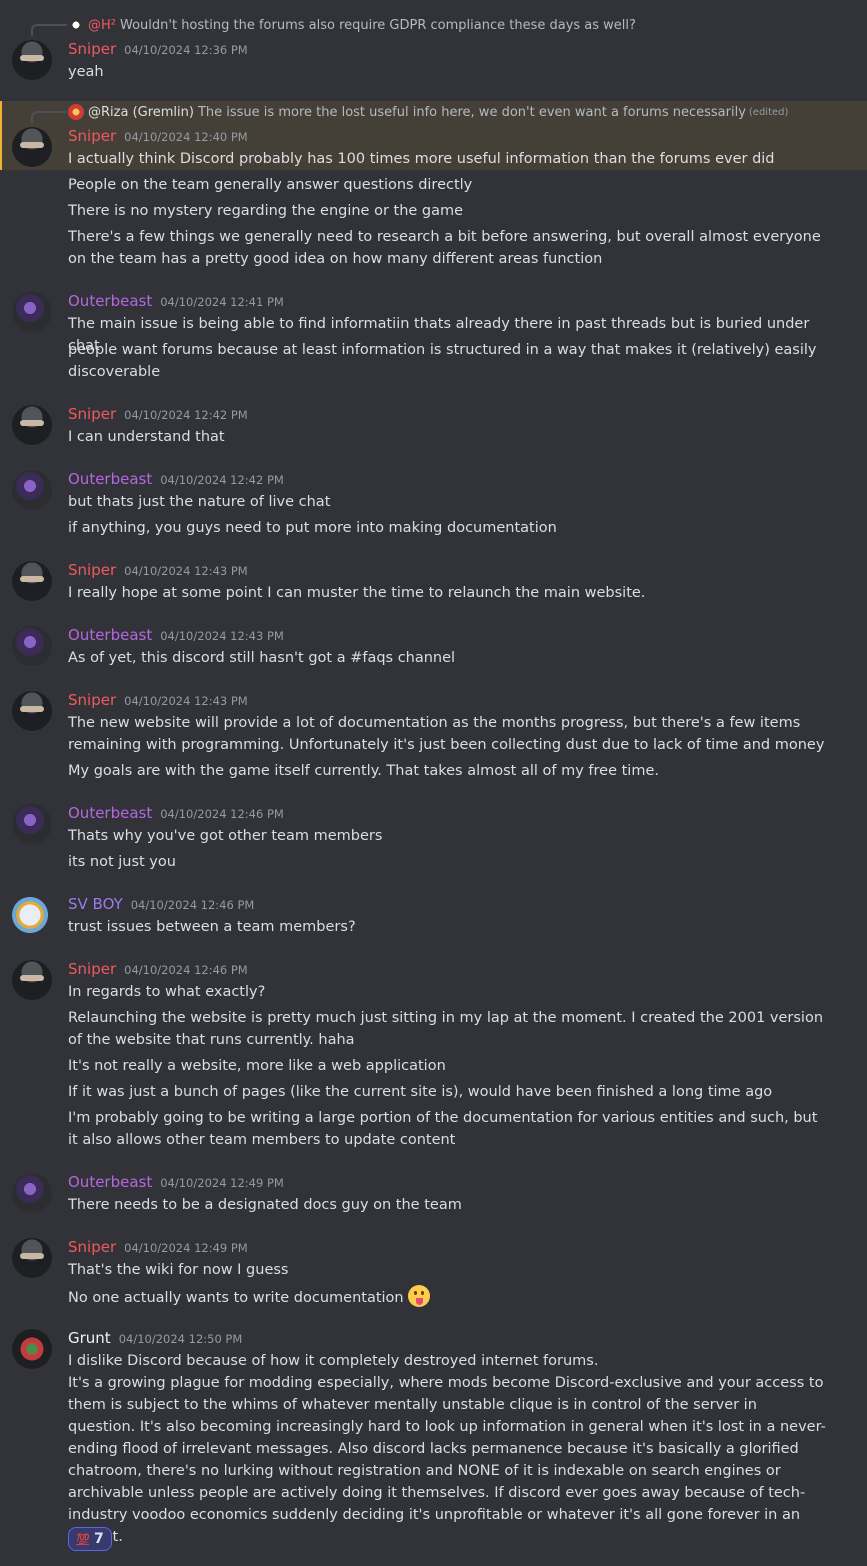  What do you see at coordinates (418, 1296) in the screenshot?
I see `tongue-out-emoji-icon` at bounding box center [418, 1296].